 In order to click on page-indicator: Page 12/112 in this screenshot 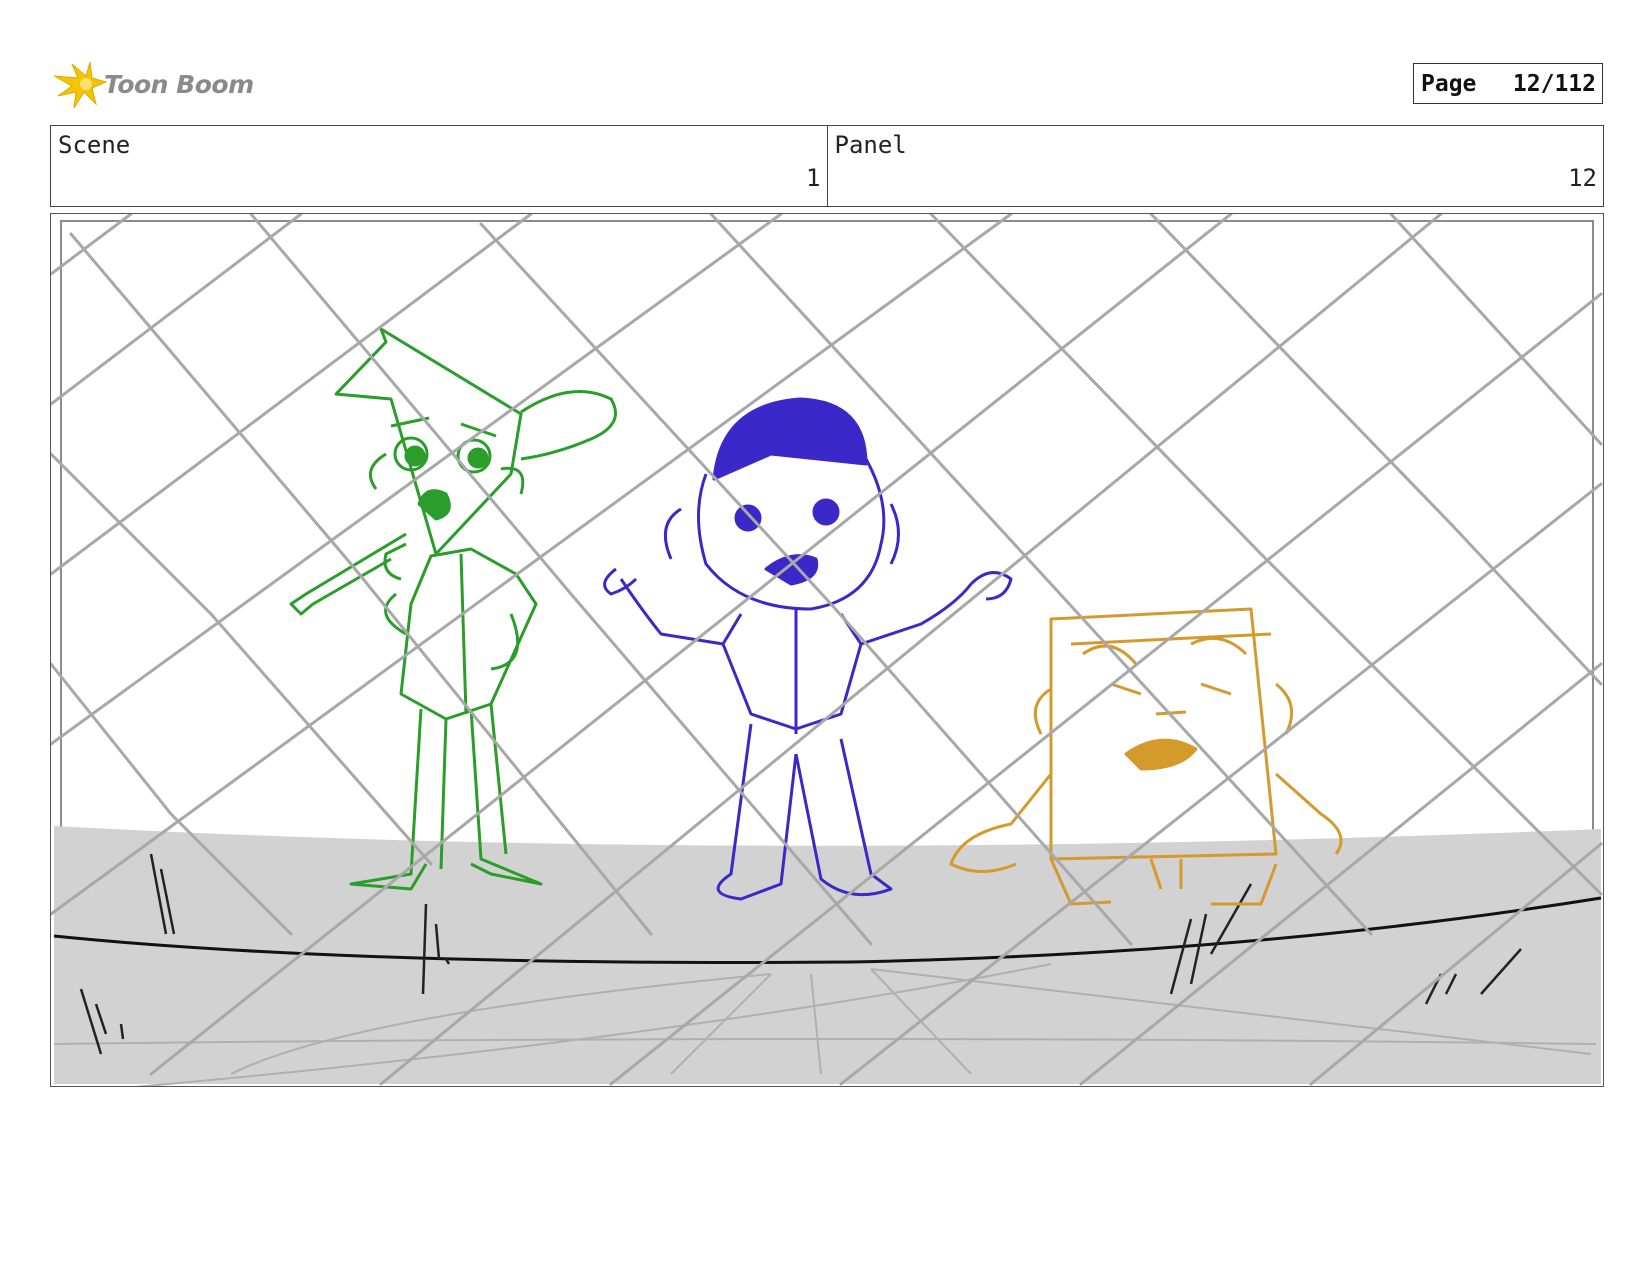, I will do `click(1508, 83)`.